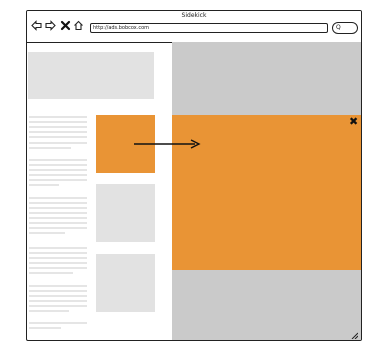  What do you see at coordinates (36, 25) in the screenshot?
I see `back-arrow-icon` at bounding box center [36, 25].